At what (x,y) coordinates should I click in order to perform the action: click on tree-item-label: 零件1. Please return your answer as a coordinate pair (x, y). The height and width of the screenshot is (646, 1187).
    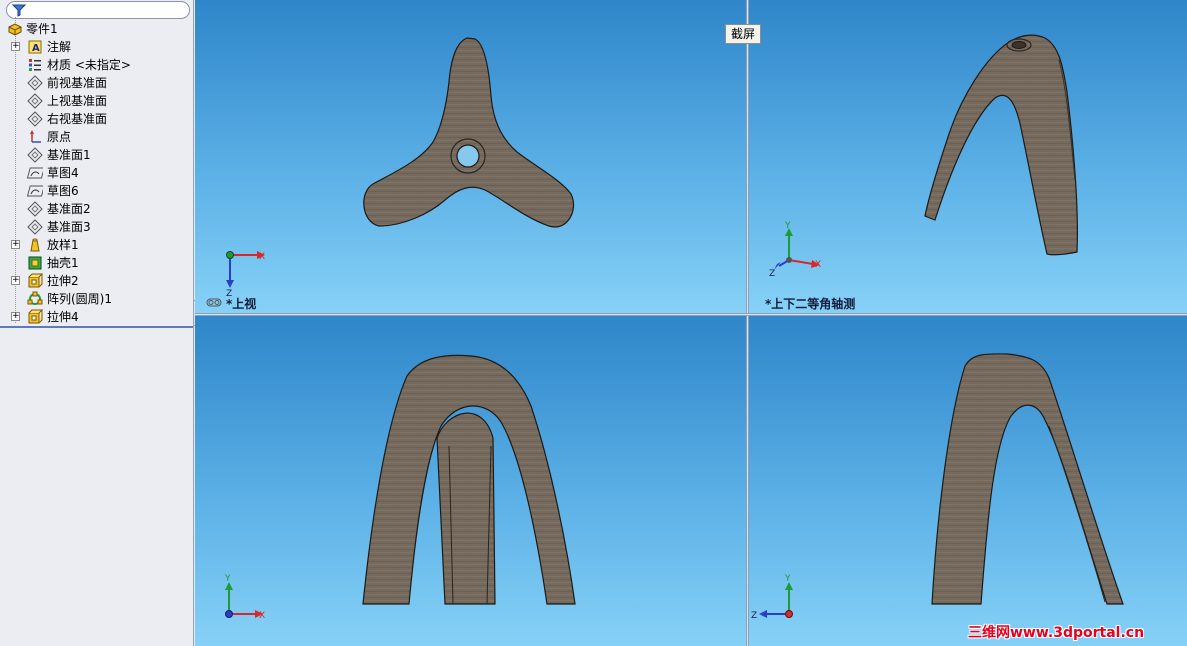
    Looking at the image, I should click on (42, 29).